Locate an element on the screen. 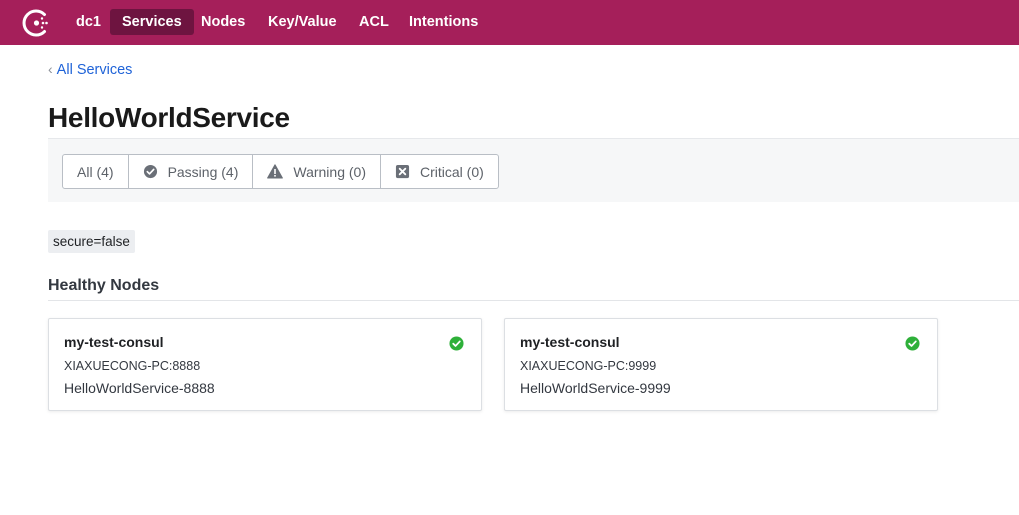 The image size is (1019, 515). filter-critical-label: Critical (0) is located at coordinates (452, 171).